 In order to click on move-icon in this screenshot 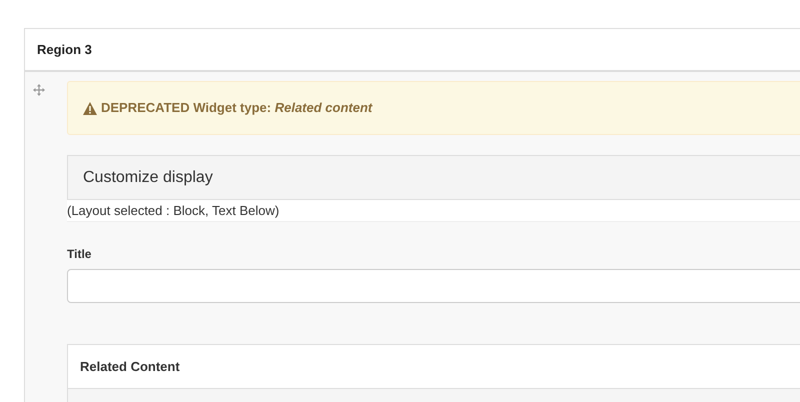, I will do `click(39, 90)`.